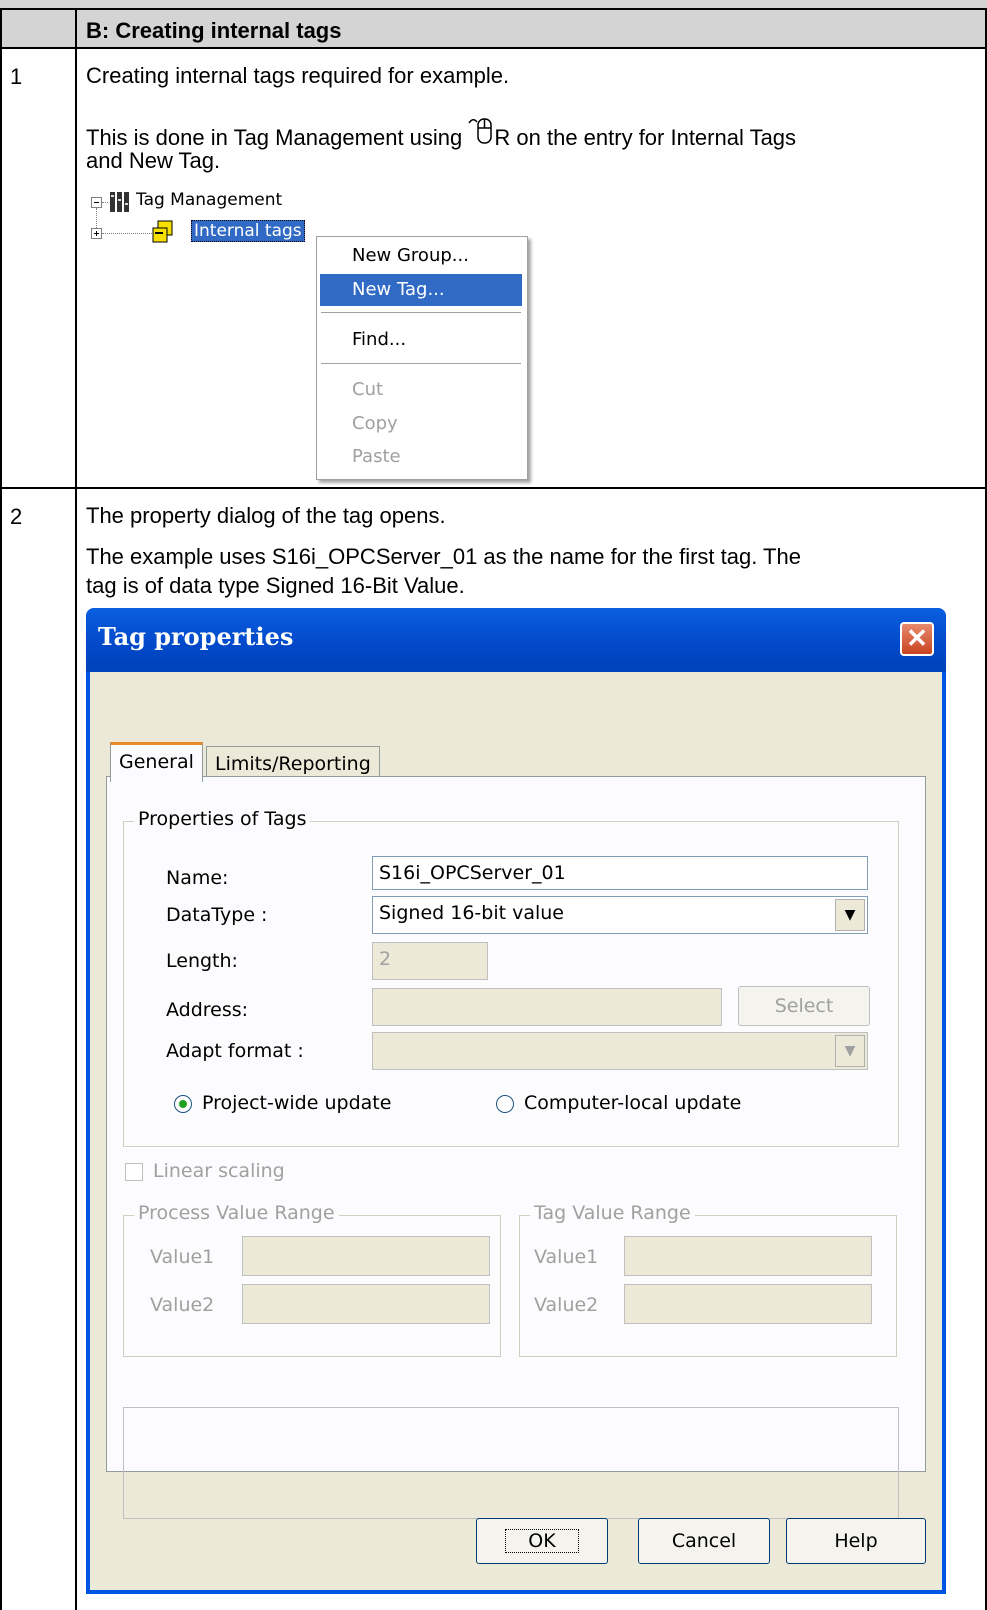  What do you see at coordinates (296, 1103) in the screenshot?
I see `project-wide-label: Project-wide update` at bounding box center [296, 1103].